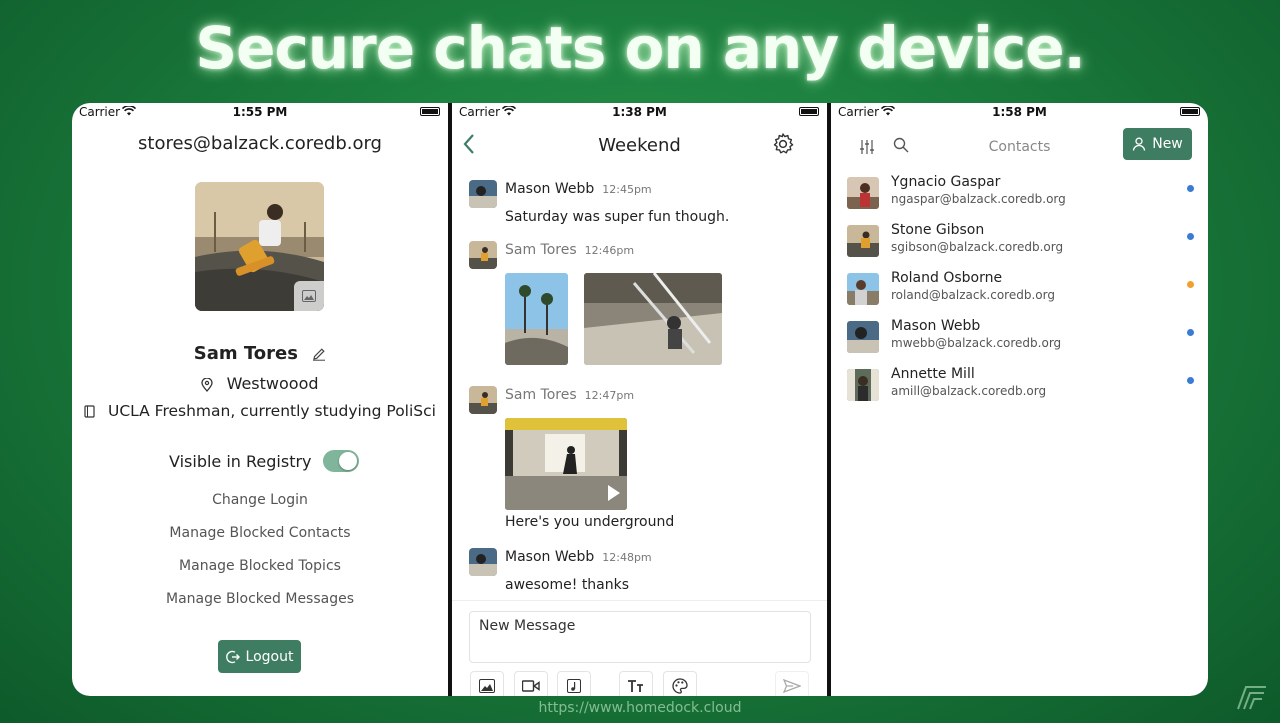 Image resolution: width=1280 pixels, height=723 pixels. Describe the element at coordinates (260, 500) in the screenshot. I see `change-login-link: Change Login` at that location.